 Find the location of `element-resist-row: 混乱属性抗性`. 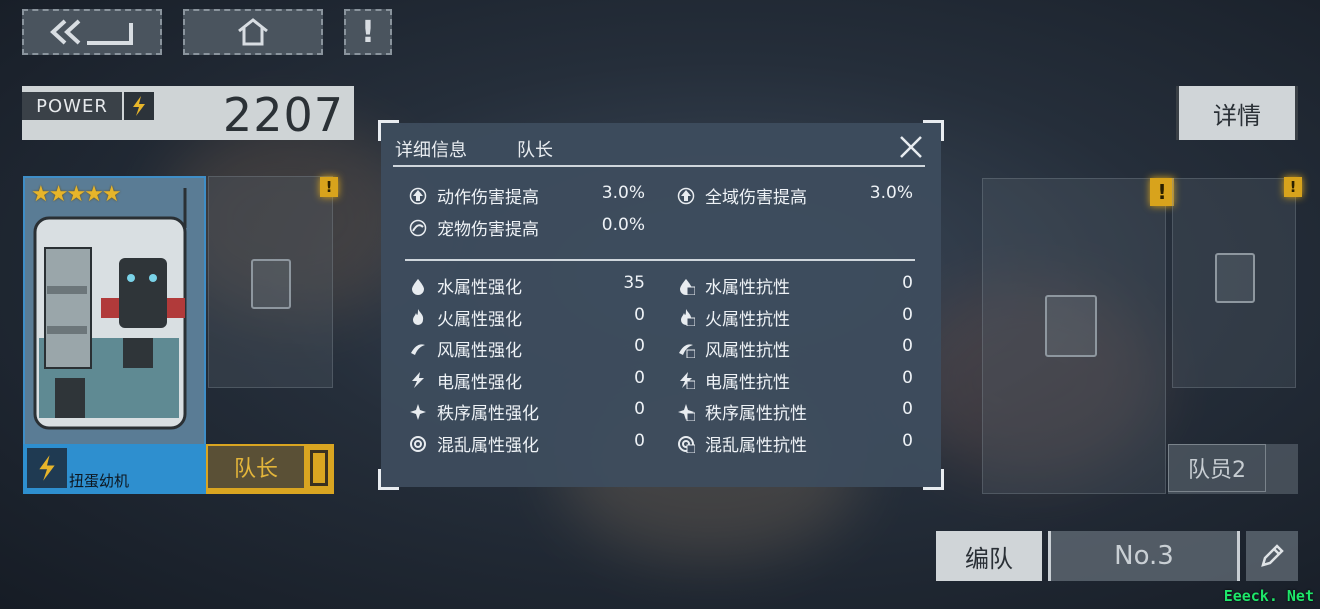

element-resist-row: 混乱属性抗性 is located at coordinates (742, 443).